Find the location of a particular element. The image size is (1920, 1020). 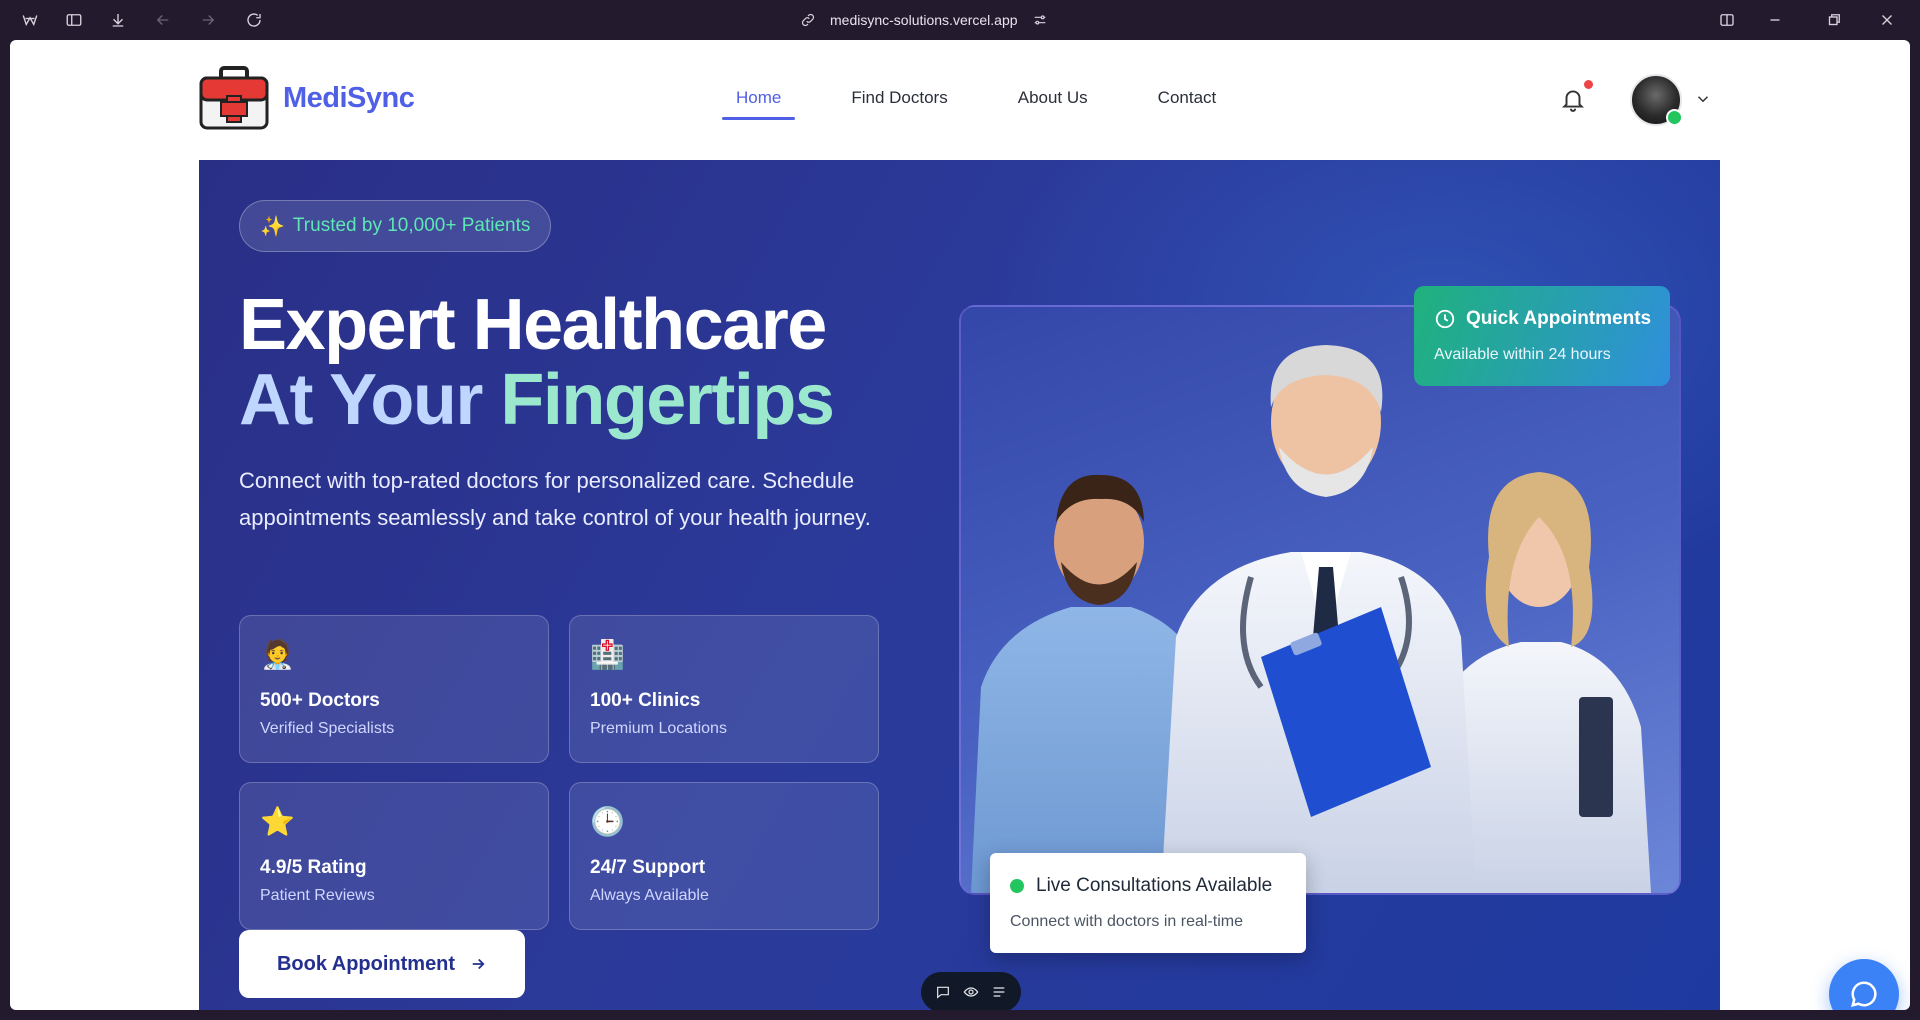

nav-about-us: About Us is located at coordinates (1053, 105).